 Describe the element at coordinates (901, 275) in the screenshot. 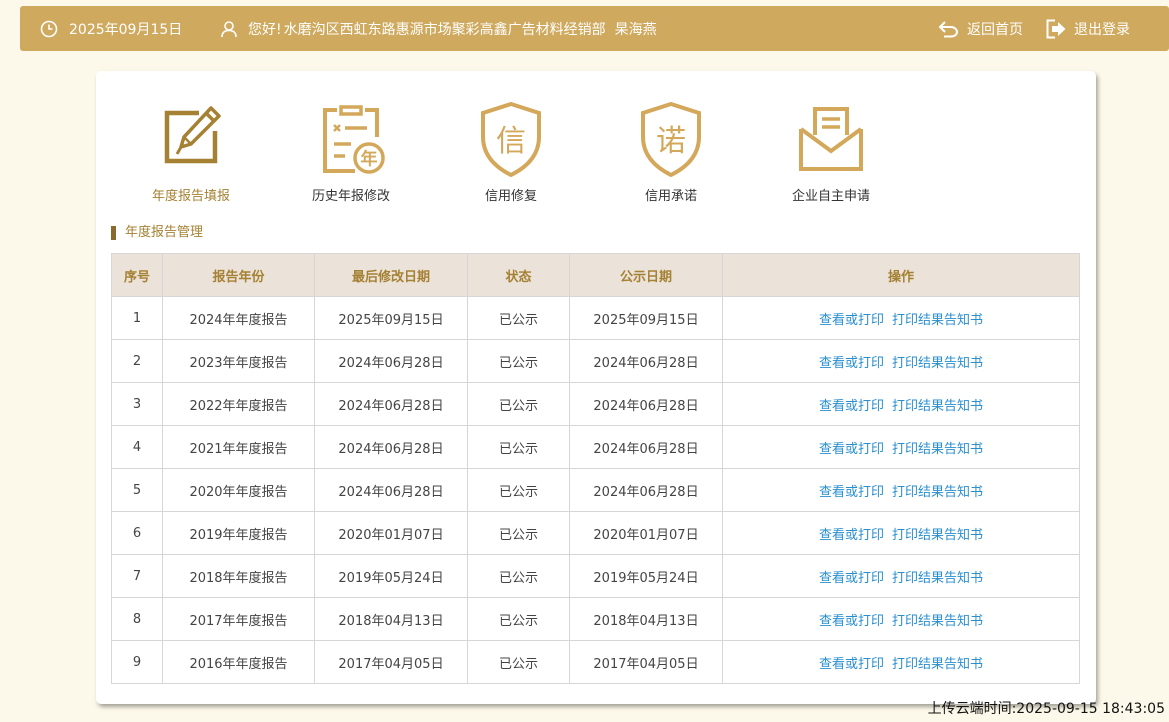

I see `header-actions: 操作` at that location.